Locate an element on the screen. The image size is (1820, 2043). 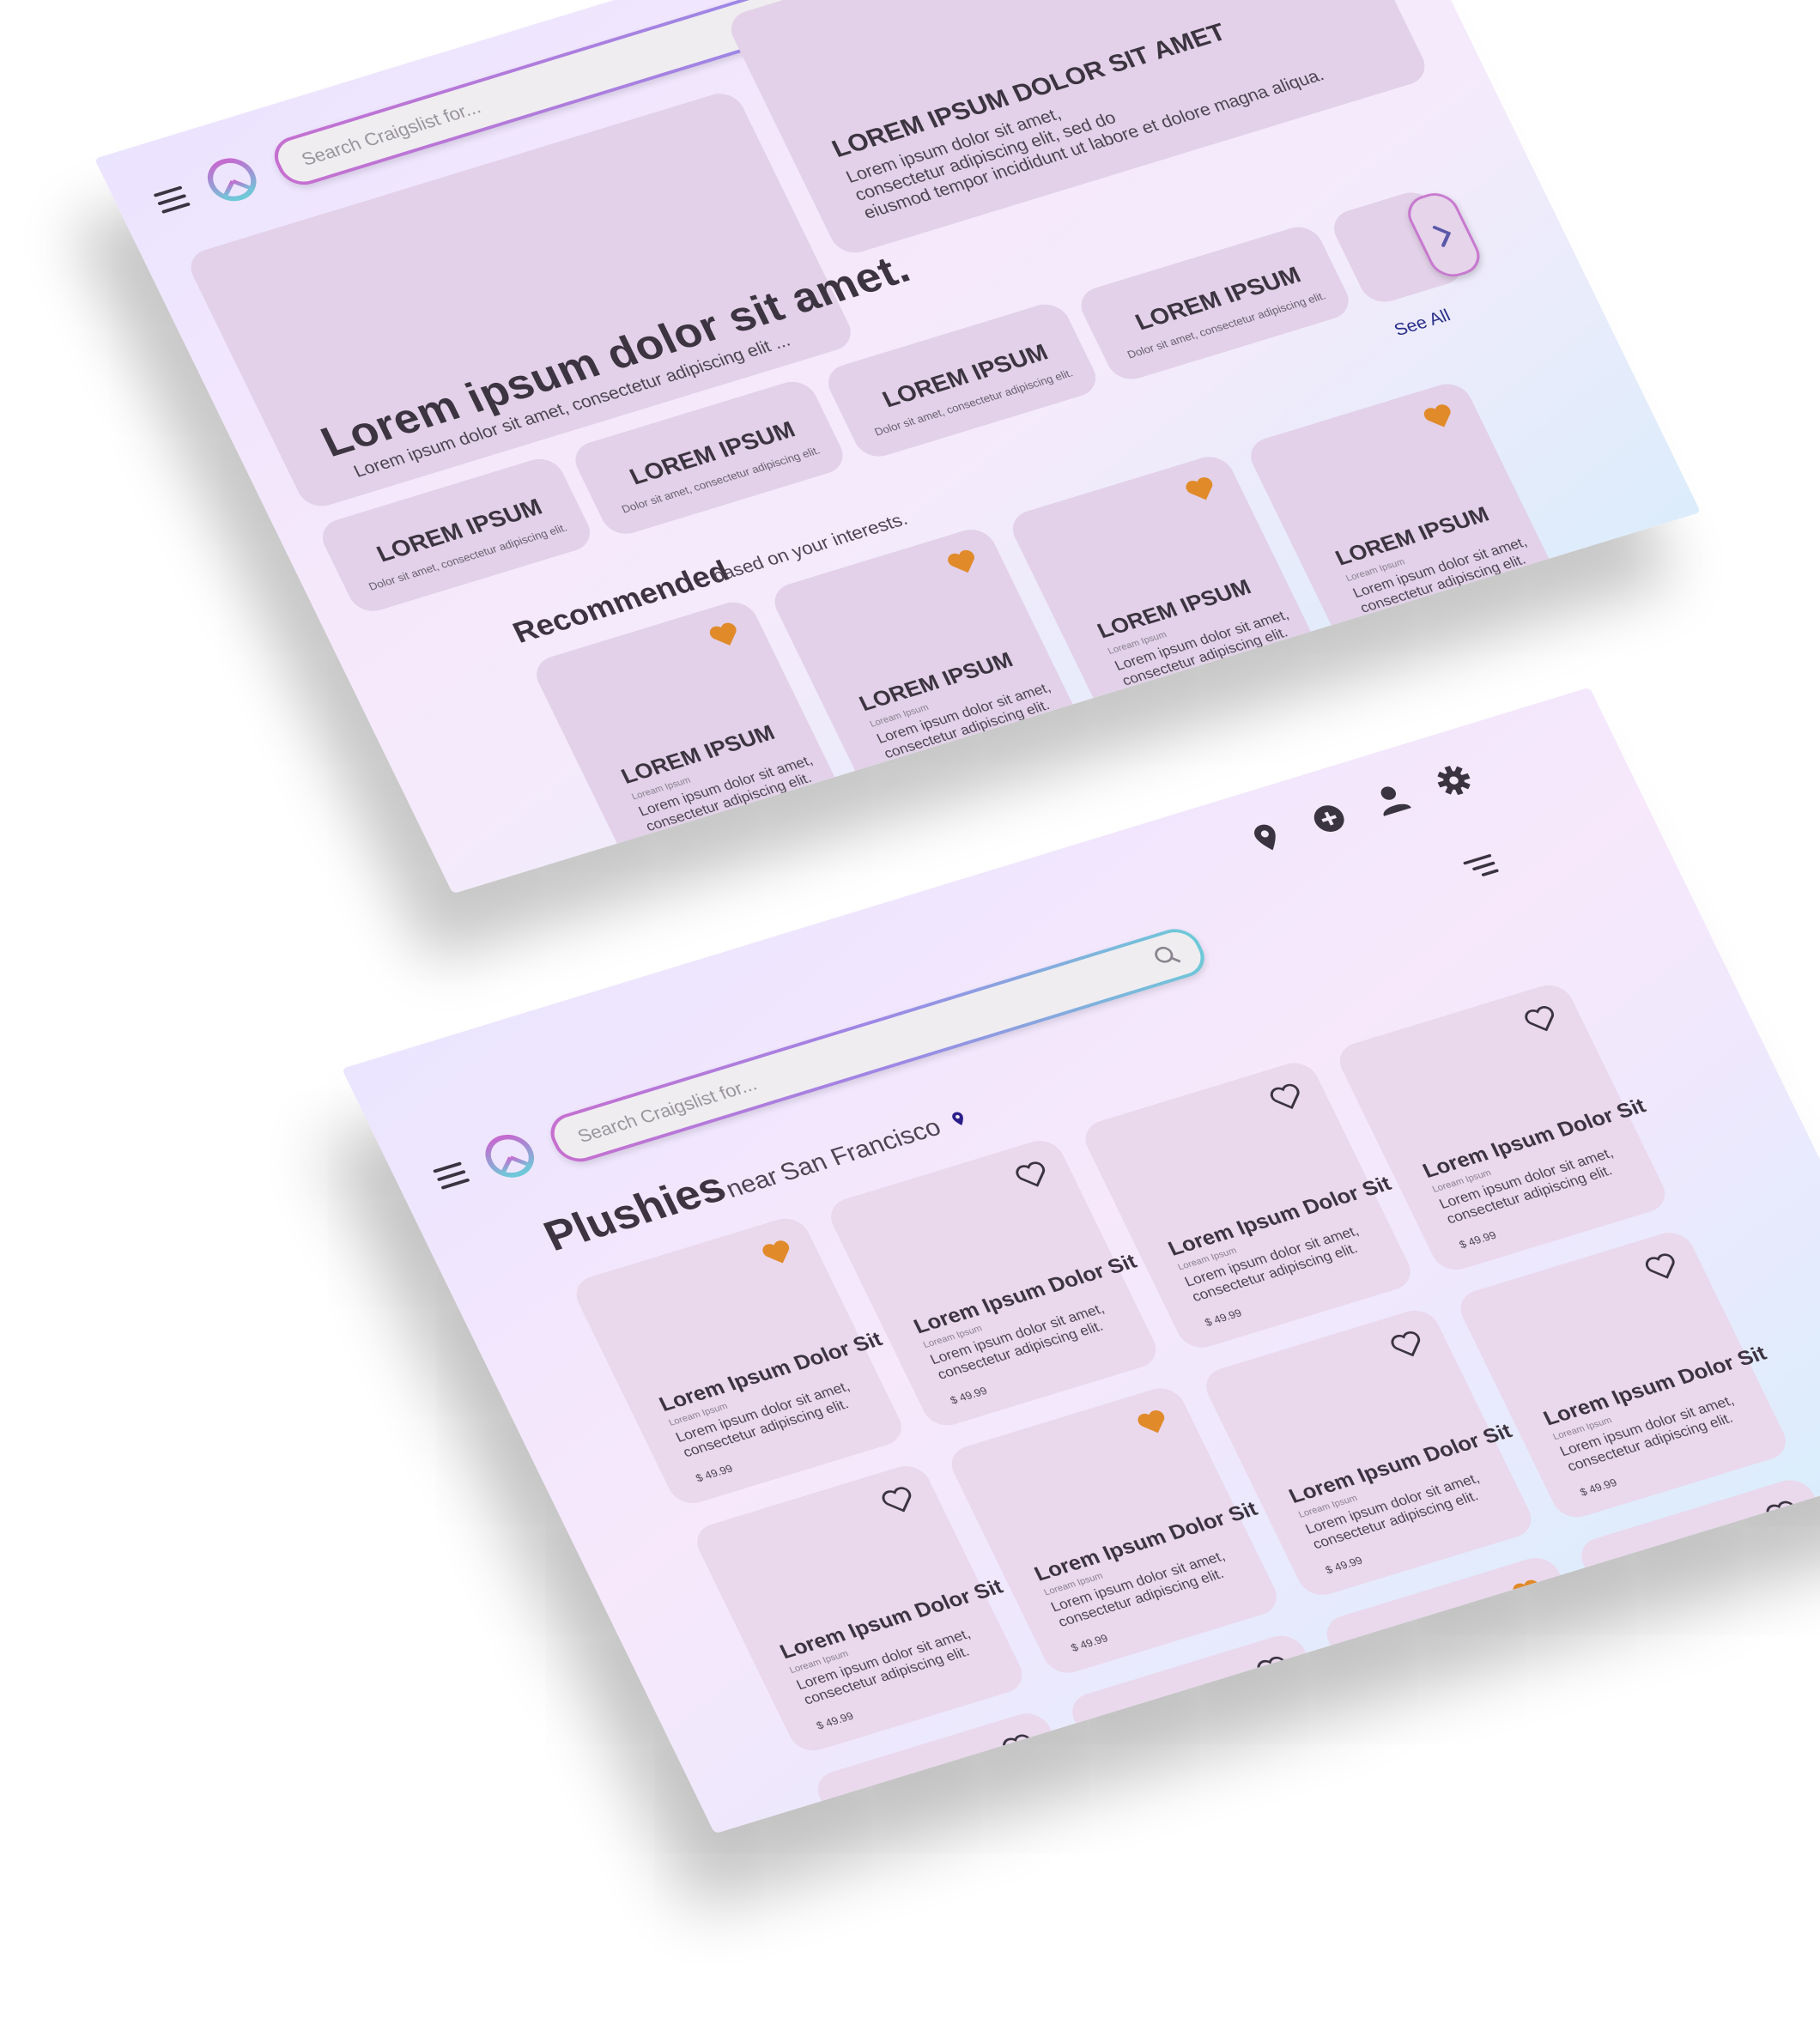
filter-icon is located at coordinates (1482, 867).